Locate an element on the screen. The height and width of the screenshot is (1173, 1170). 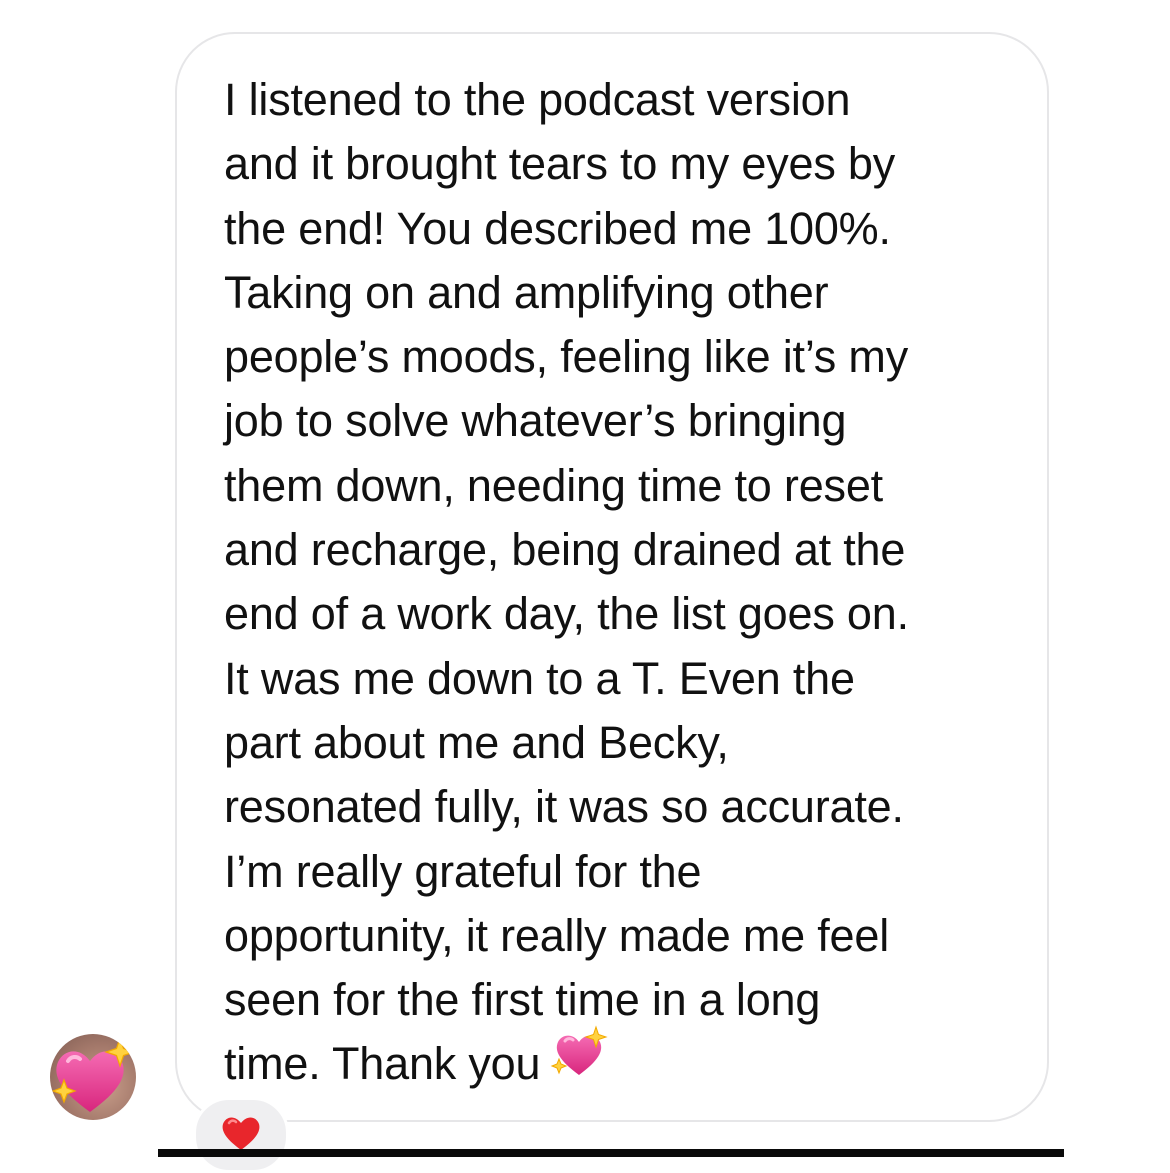
red-heart-icon is located at coordinates (241, 1133).